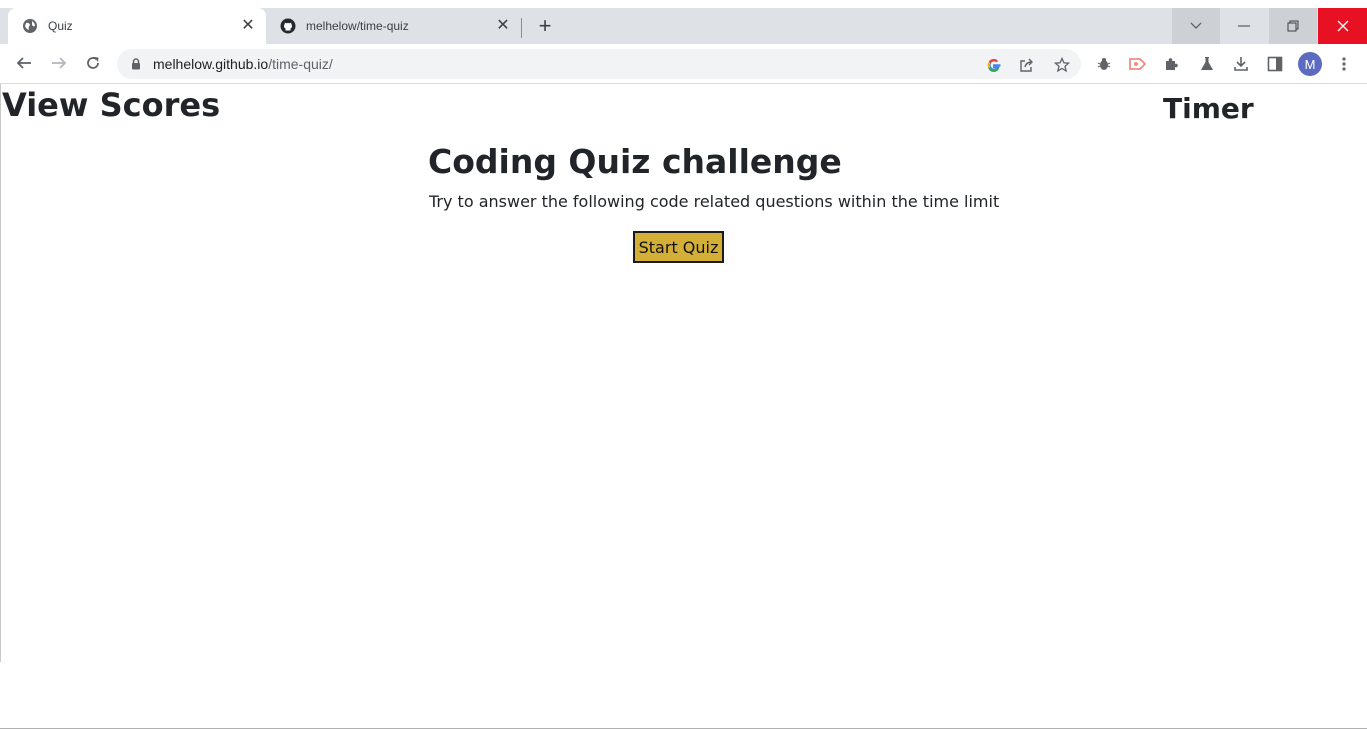 The height and width of the screenshot is (729, 1367). Describe the element at coordinates (1344, 64) in the screenshot. I see `more-menu-icon` at that location.